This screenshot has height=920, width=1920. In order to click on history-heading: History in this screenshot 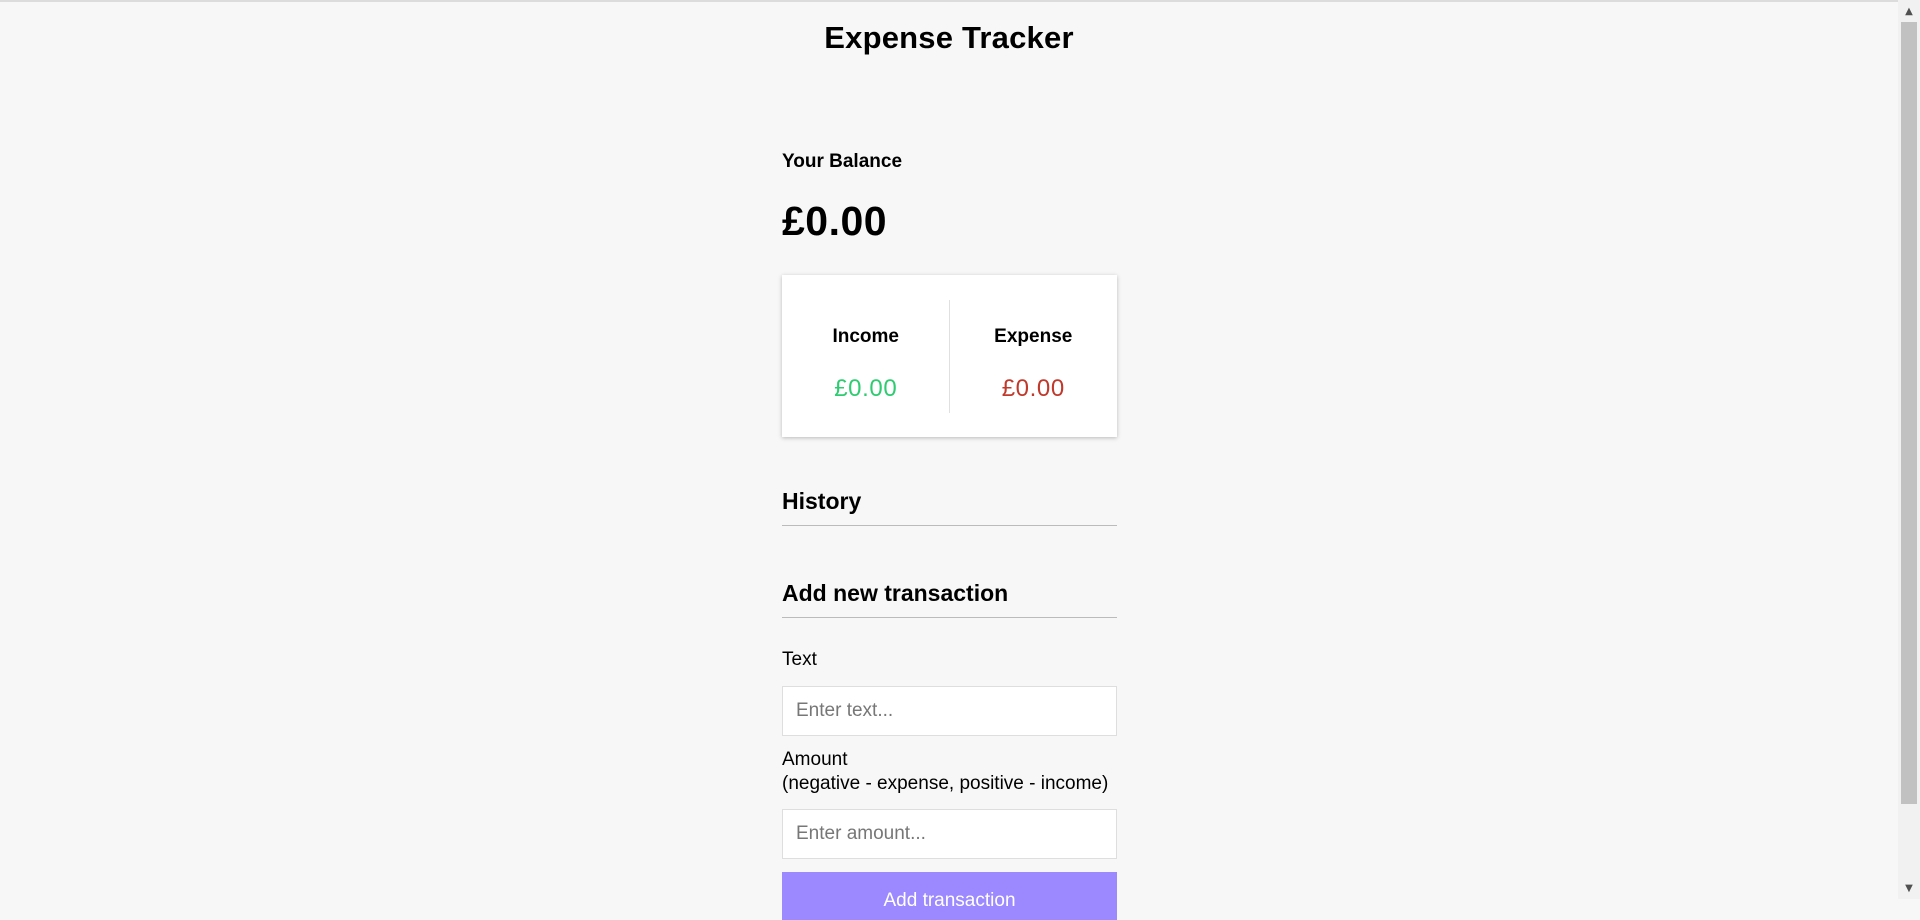, I will do `click(949, 507)`.